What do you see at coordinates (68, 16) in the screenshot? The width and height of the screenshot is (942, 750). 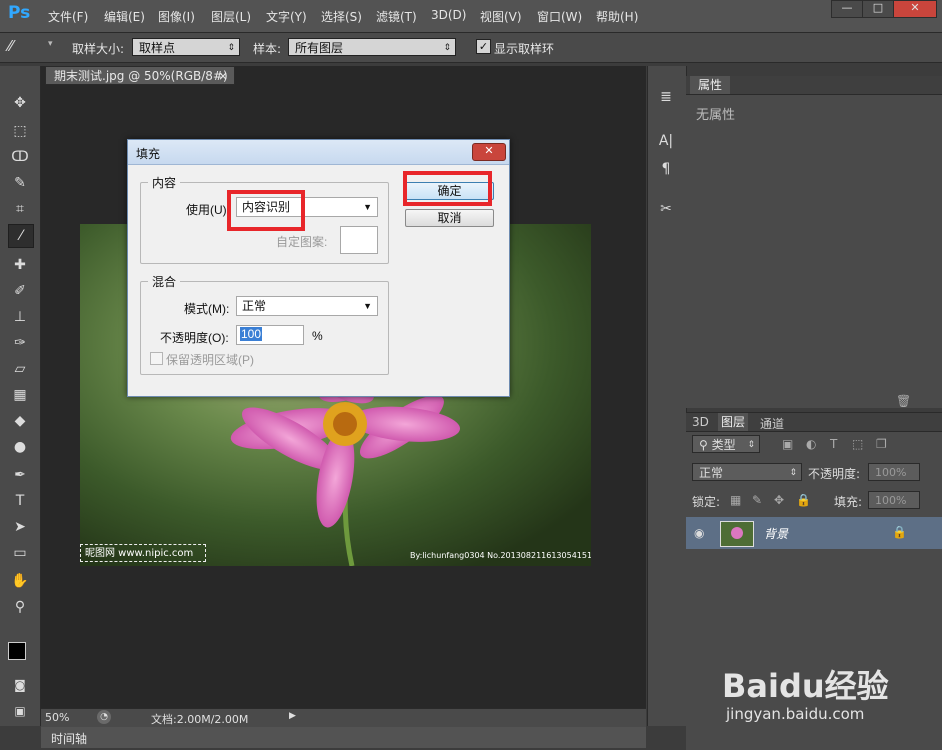 I see `menu-file: 文件(F)` at bounding box center [68, 16].